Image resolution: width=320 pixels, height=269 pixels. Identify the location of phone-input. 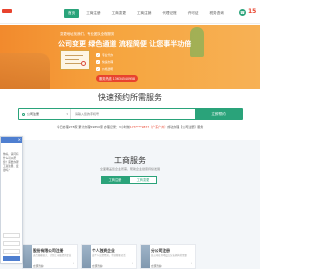
(133, 114).